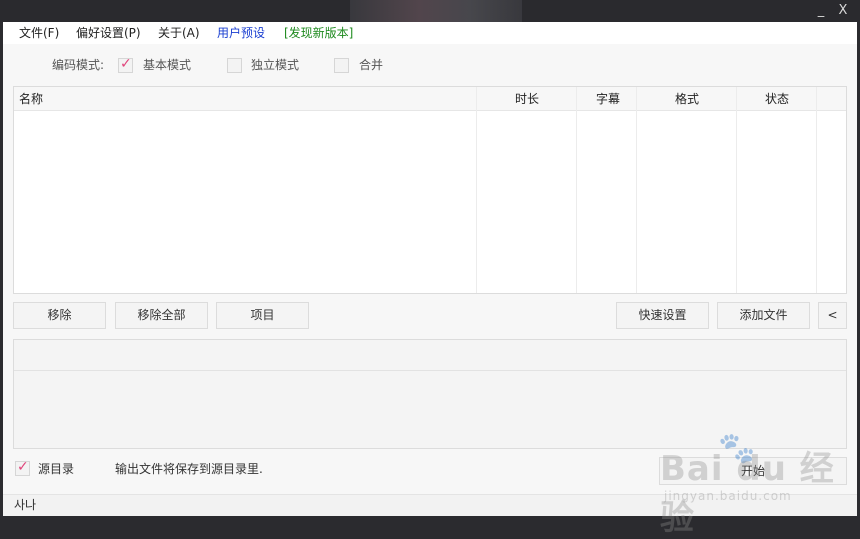  Describe the element at coordinates (39, 33) in the screenshot. I see `menu-file: 文件(F)` at that location.